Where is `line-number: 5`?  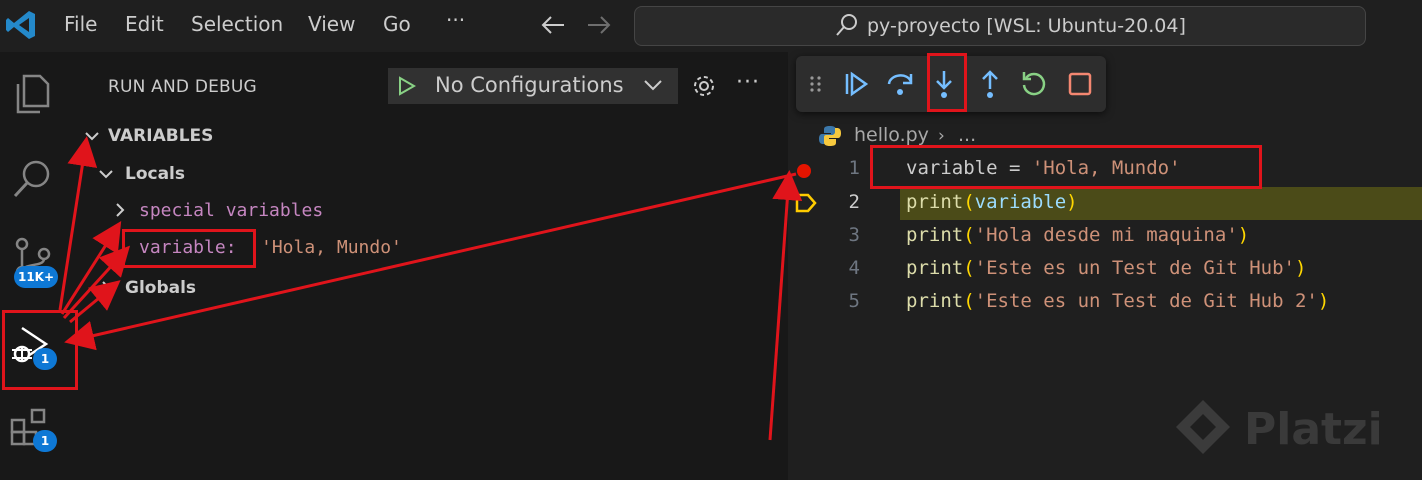 line-number: 5 is located at coordinates (854, 301).